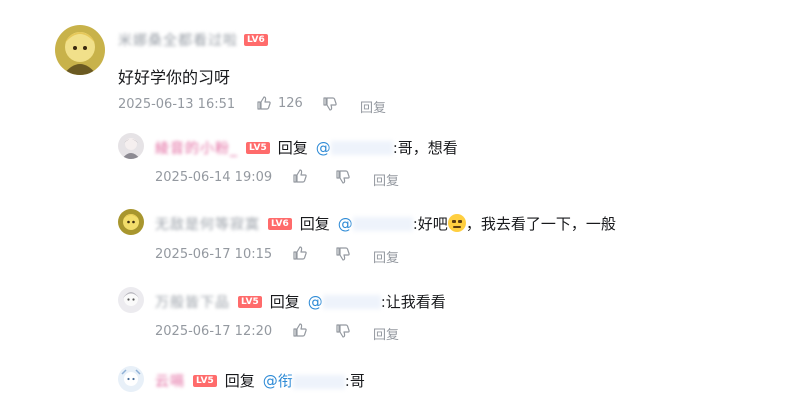 The image size is (800, 401). I want to click on reply-date: 2025-06-14 19:09, so click(214, 177).